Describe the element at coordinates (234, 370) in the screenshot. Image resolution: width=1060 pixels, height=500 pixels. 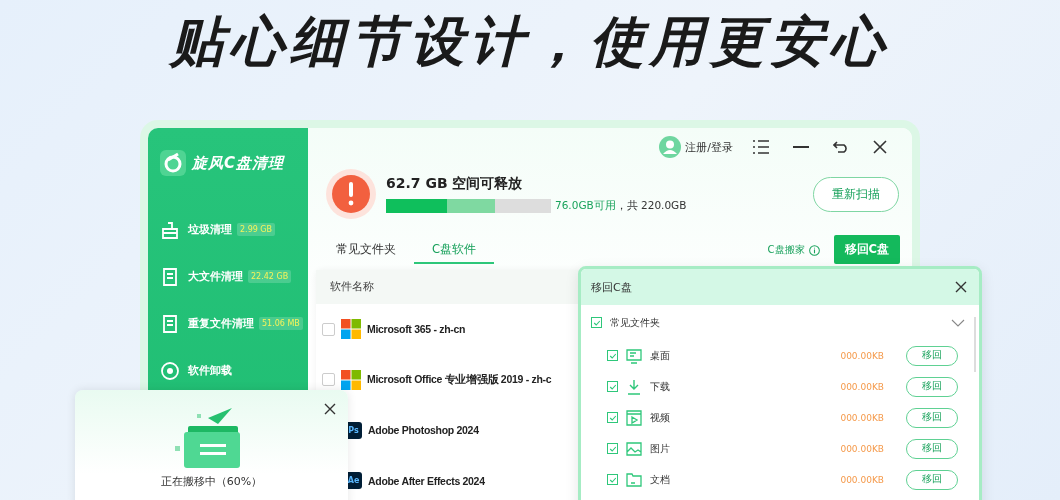
I see `sidebar-item: 软件卸载` at that location.